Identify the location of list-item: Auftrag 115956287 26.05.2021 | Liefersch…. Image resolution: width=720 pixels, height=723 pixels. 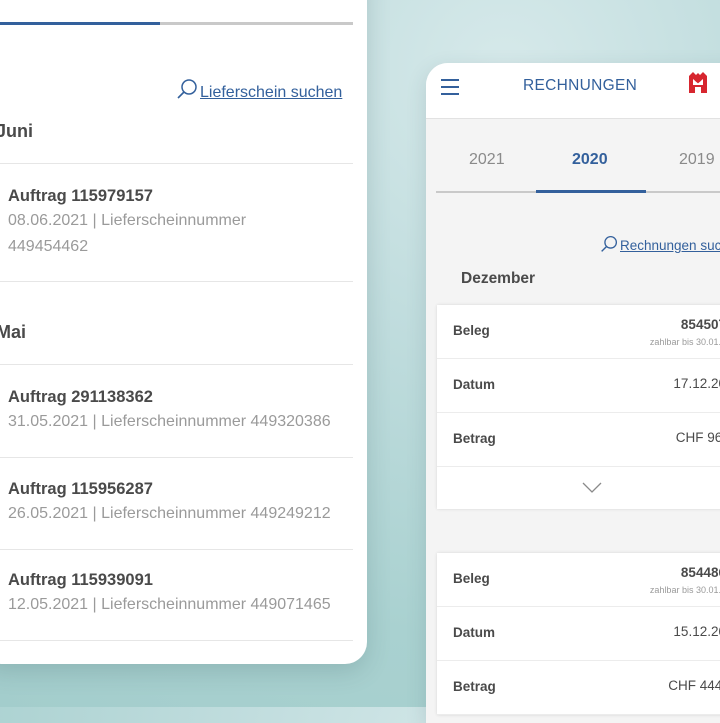
(180, 503).